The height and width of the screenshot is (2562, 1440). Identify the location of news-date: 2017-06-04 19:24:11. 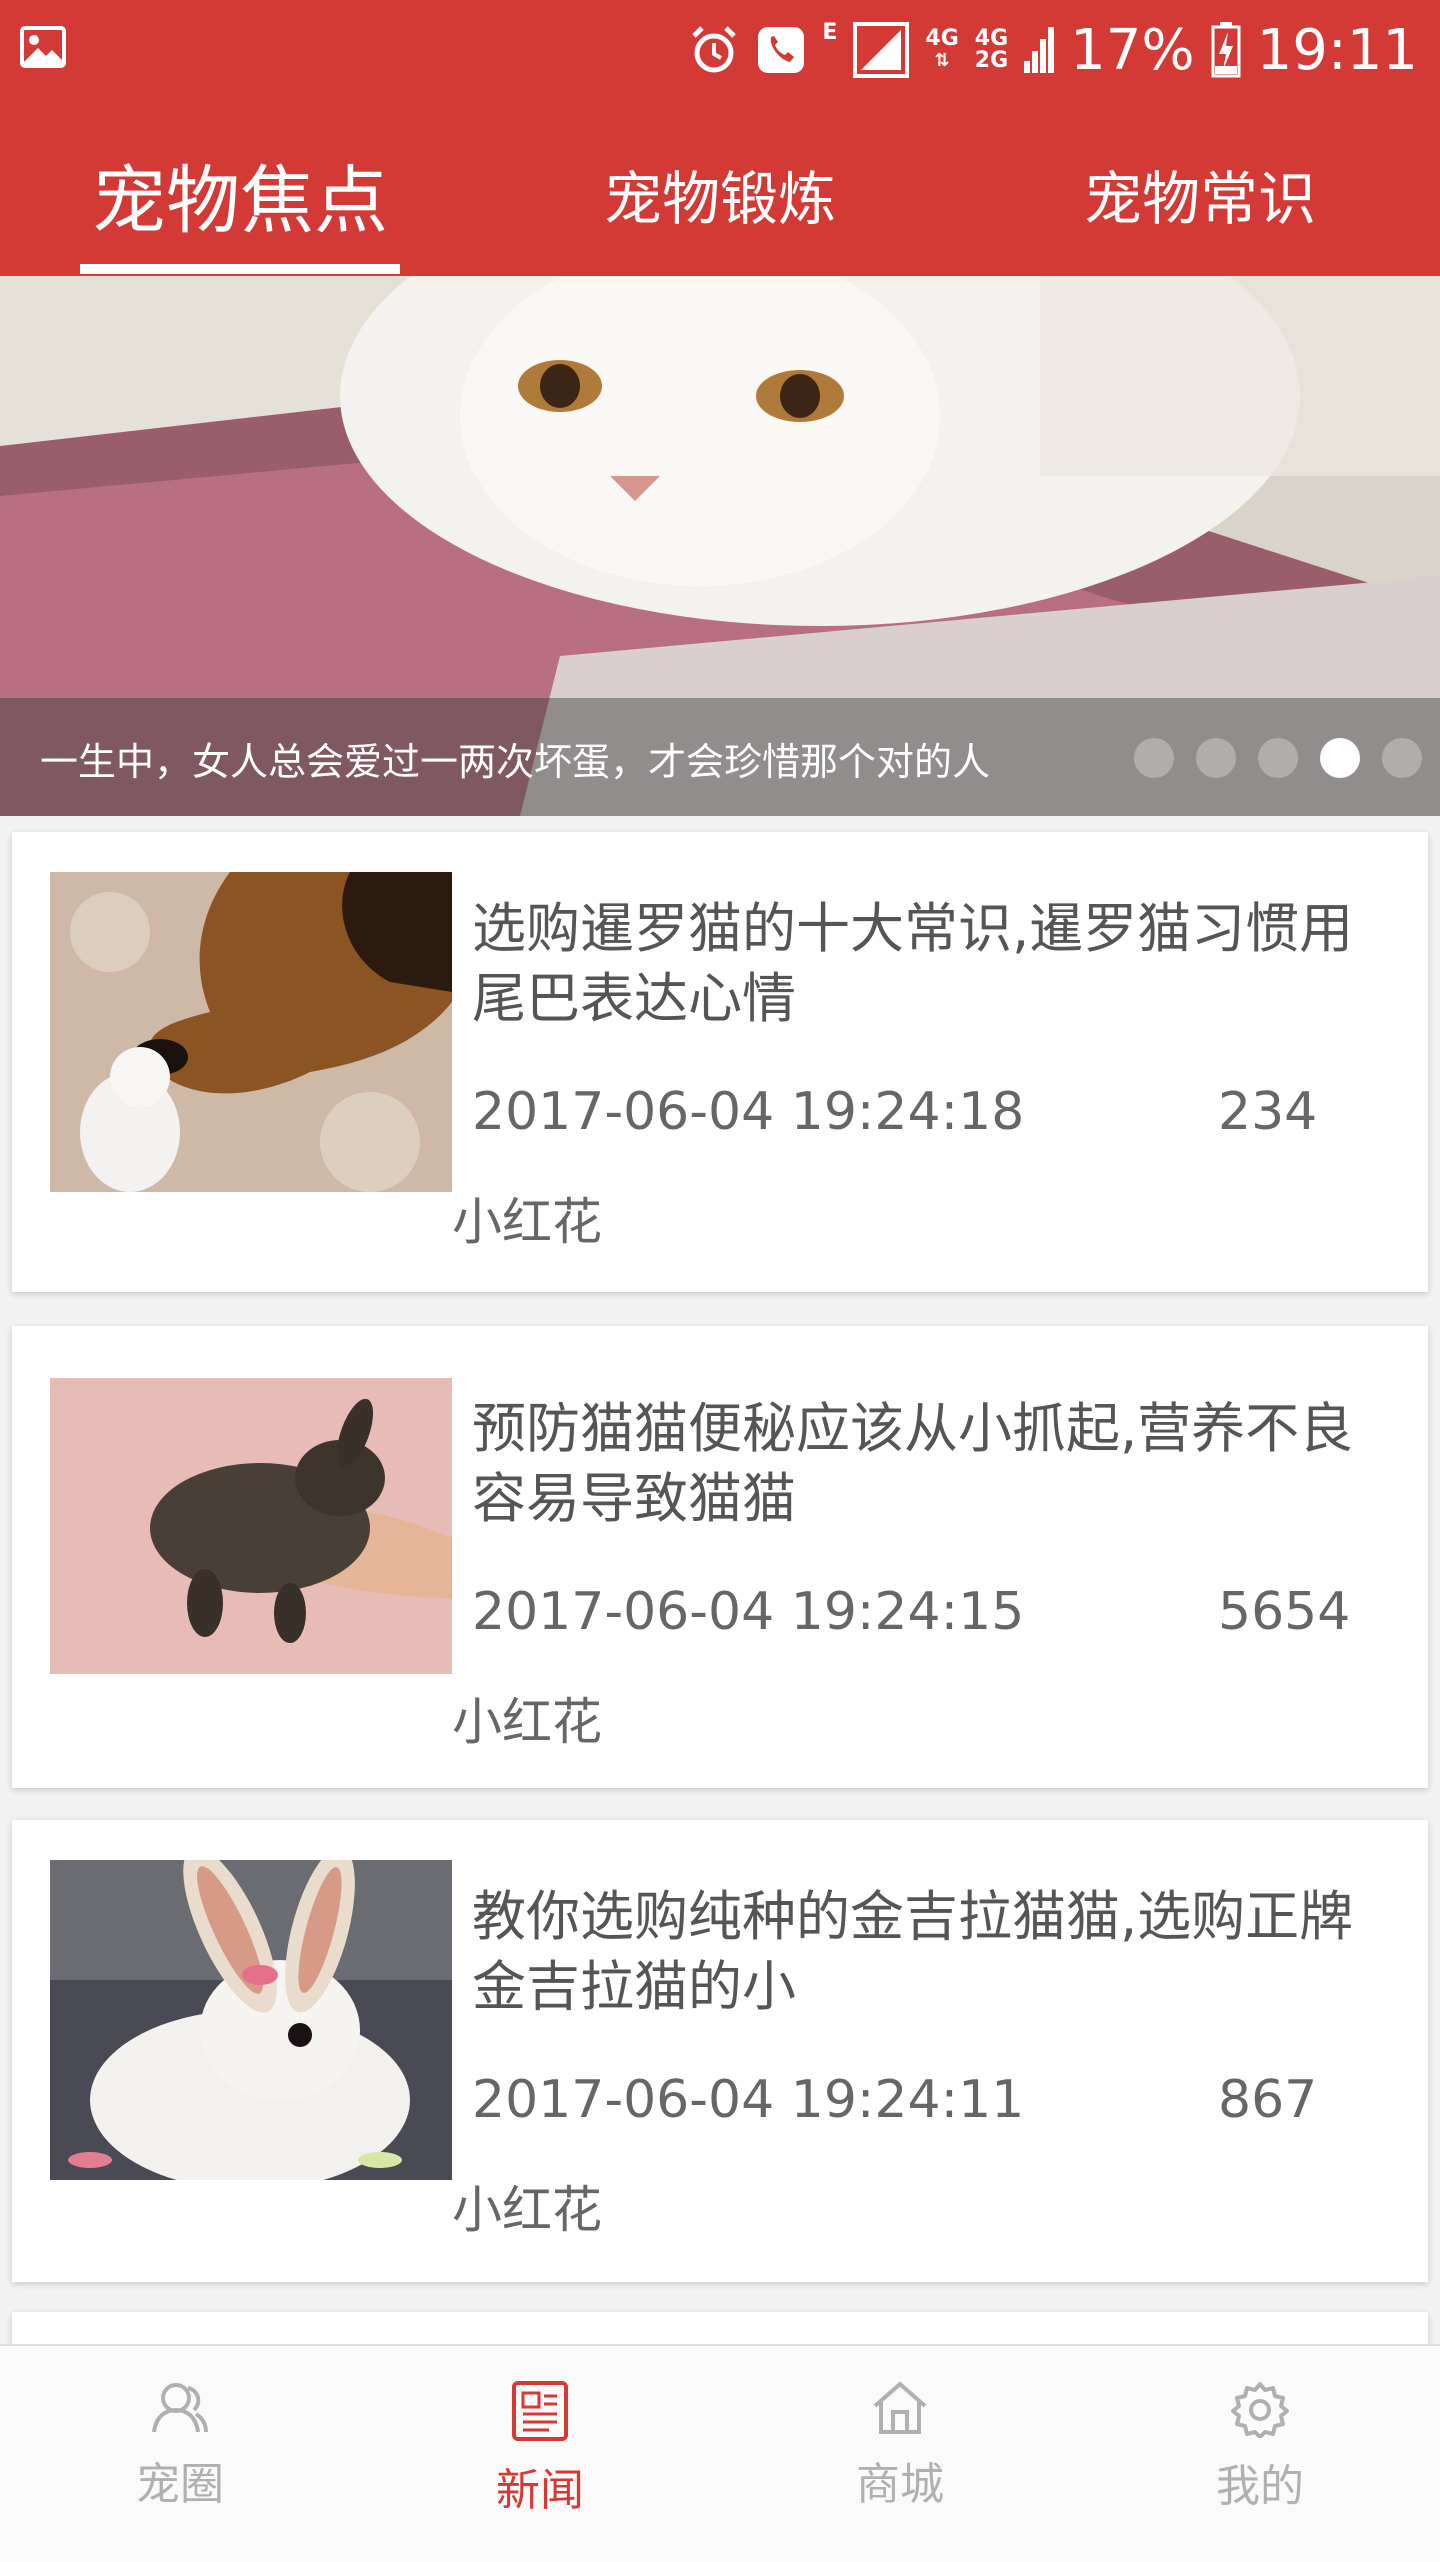
(748, 2100).